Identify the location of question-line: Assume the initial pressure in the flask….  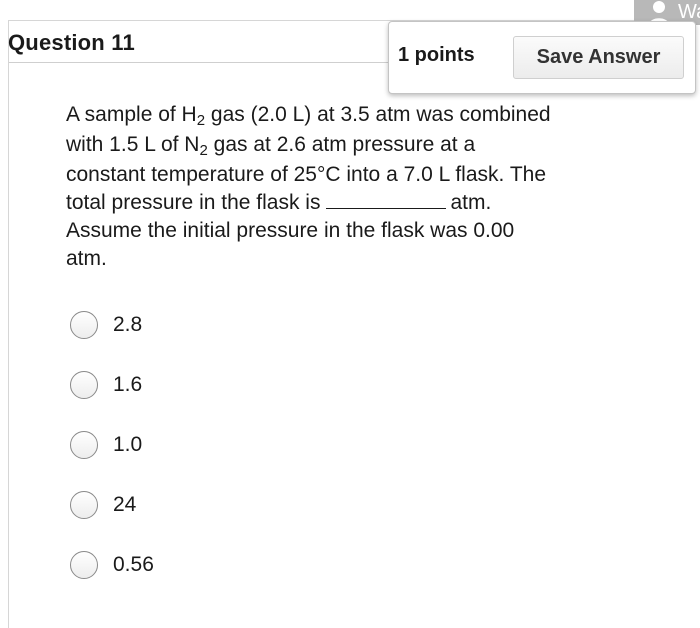
(290, 230).